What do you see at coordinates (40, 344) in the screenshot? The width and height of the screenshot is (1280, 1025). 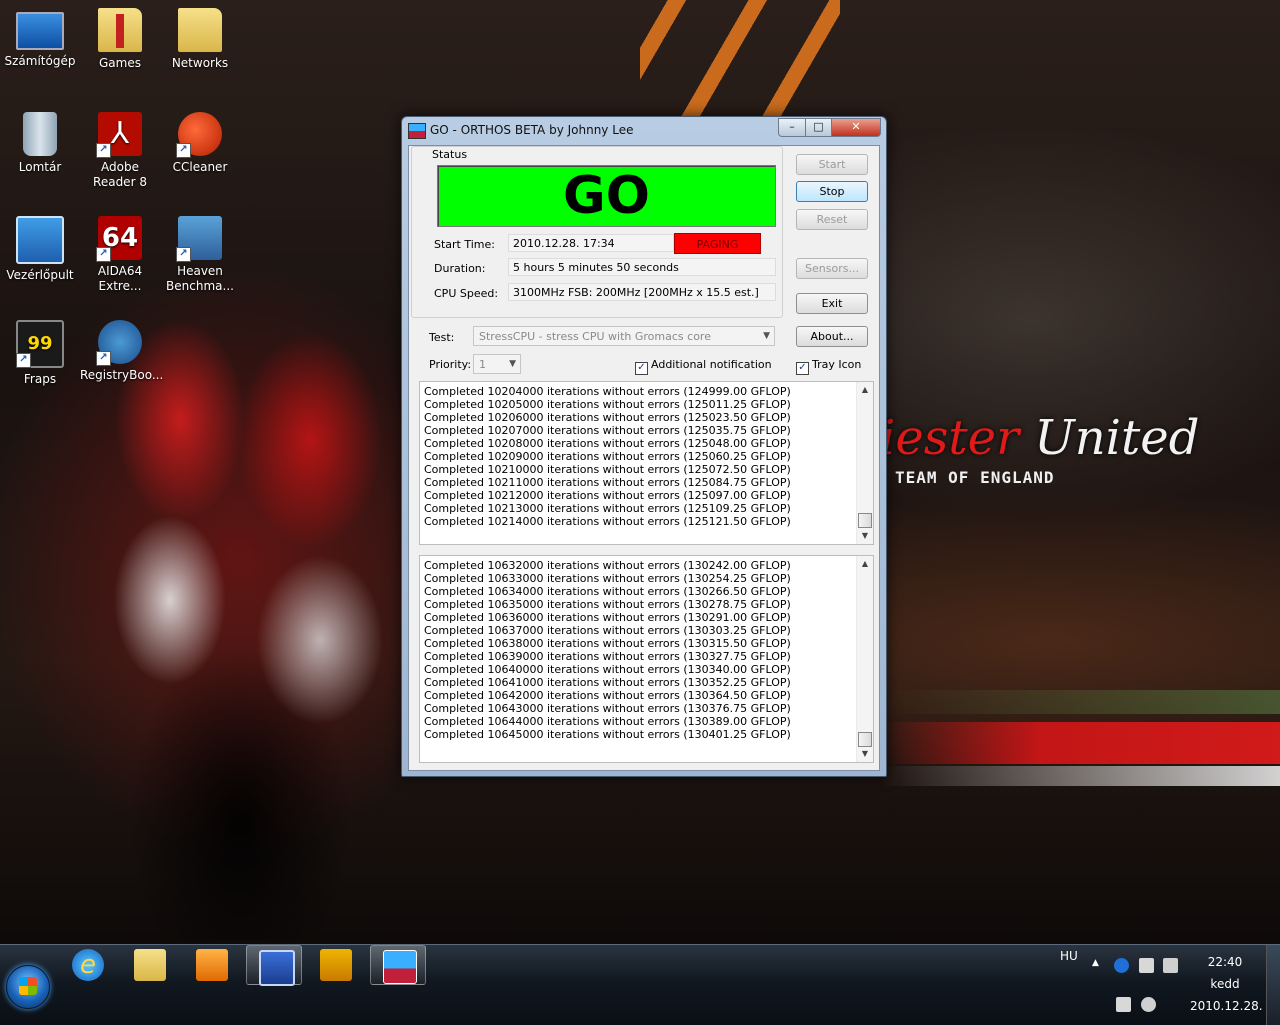 I see `fraps-icon: 99 ↗` at bounding box center [40, 344].